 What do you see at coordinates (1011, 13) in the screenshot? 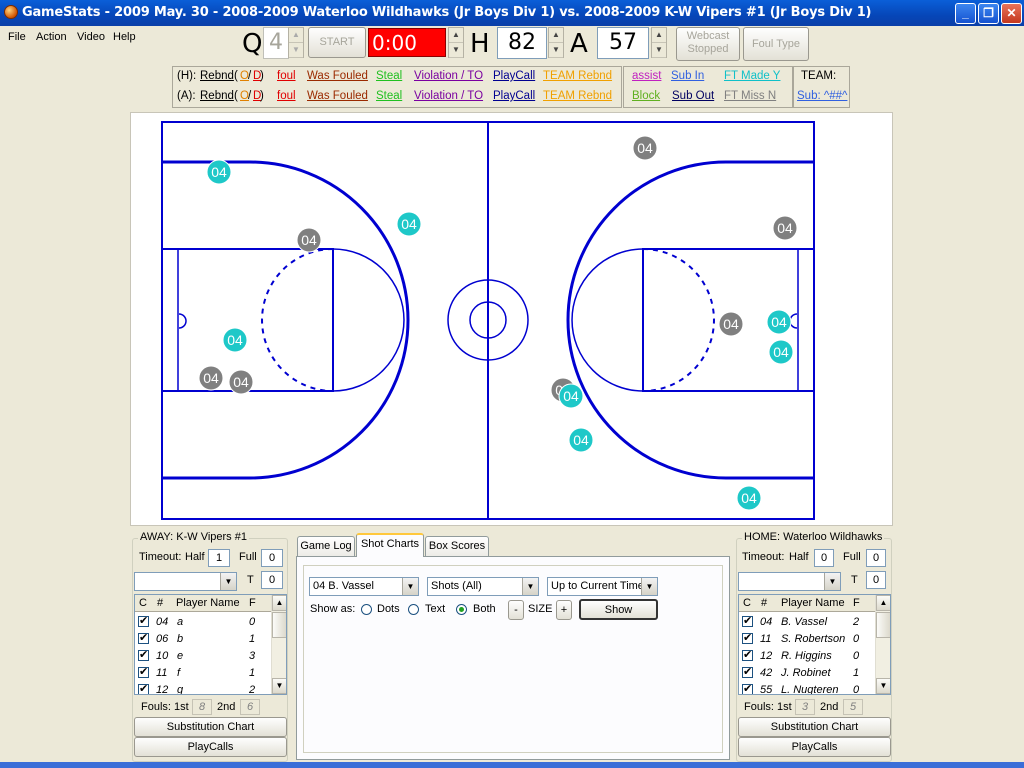
I see `close-button: ✕` at bounding box center [1011, 13].